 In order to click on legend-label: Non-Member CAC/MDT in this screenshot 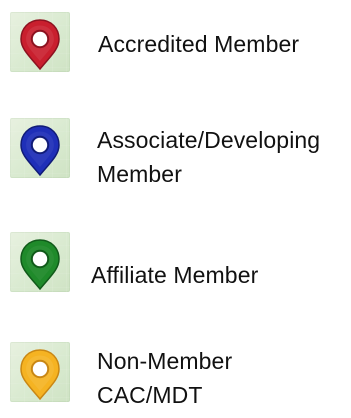, I will do `click(164, 378)`.